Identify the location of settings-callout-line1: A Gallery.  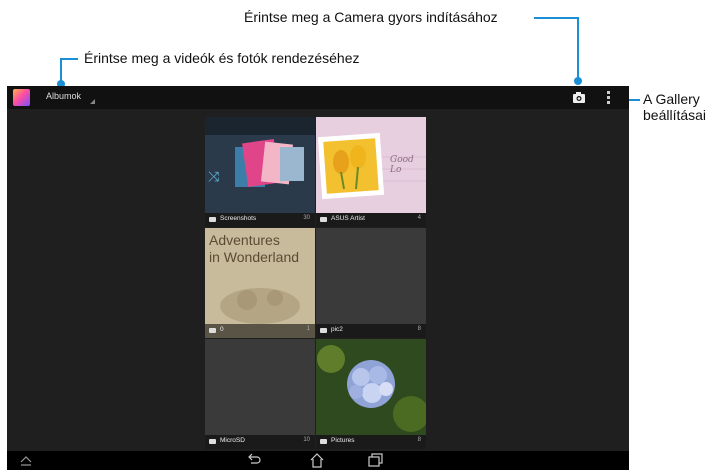
(671, 99).